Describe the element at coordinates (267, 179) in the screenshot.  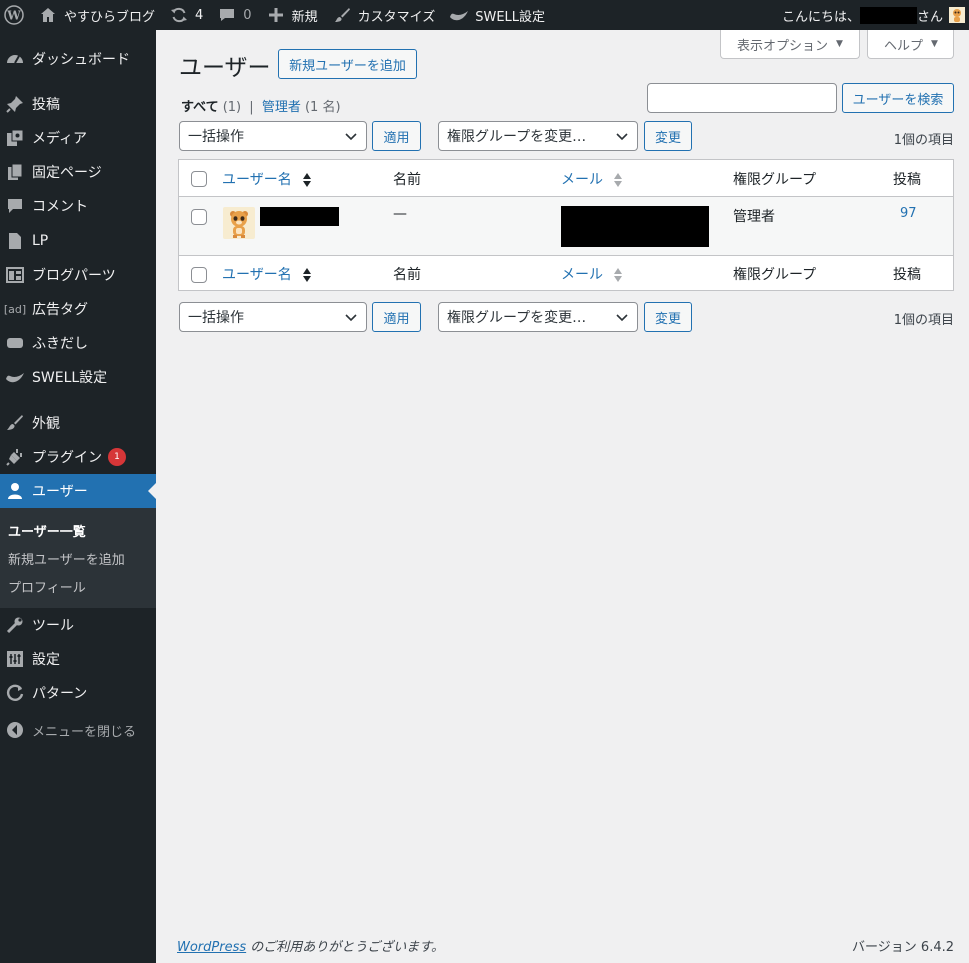
I see `column-username: ユーザー名` at that location.